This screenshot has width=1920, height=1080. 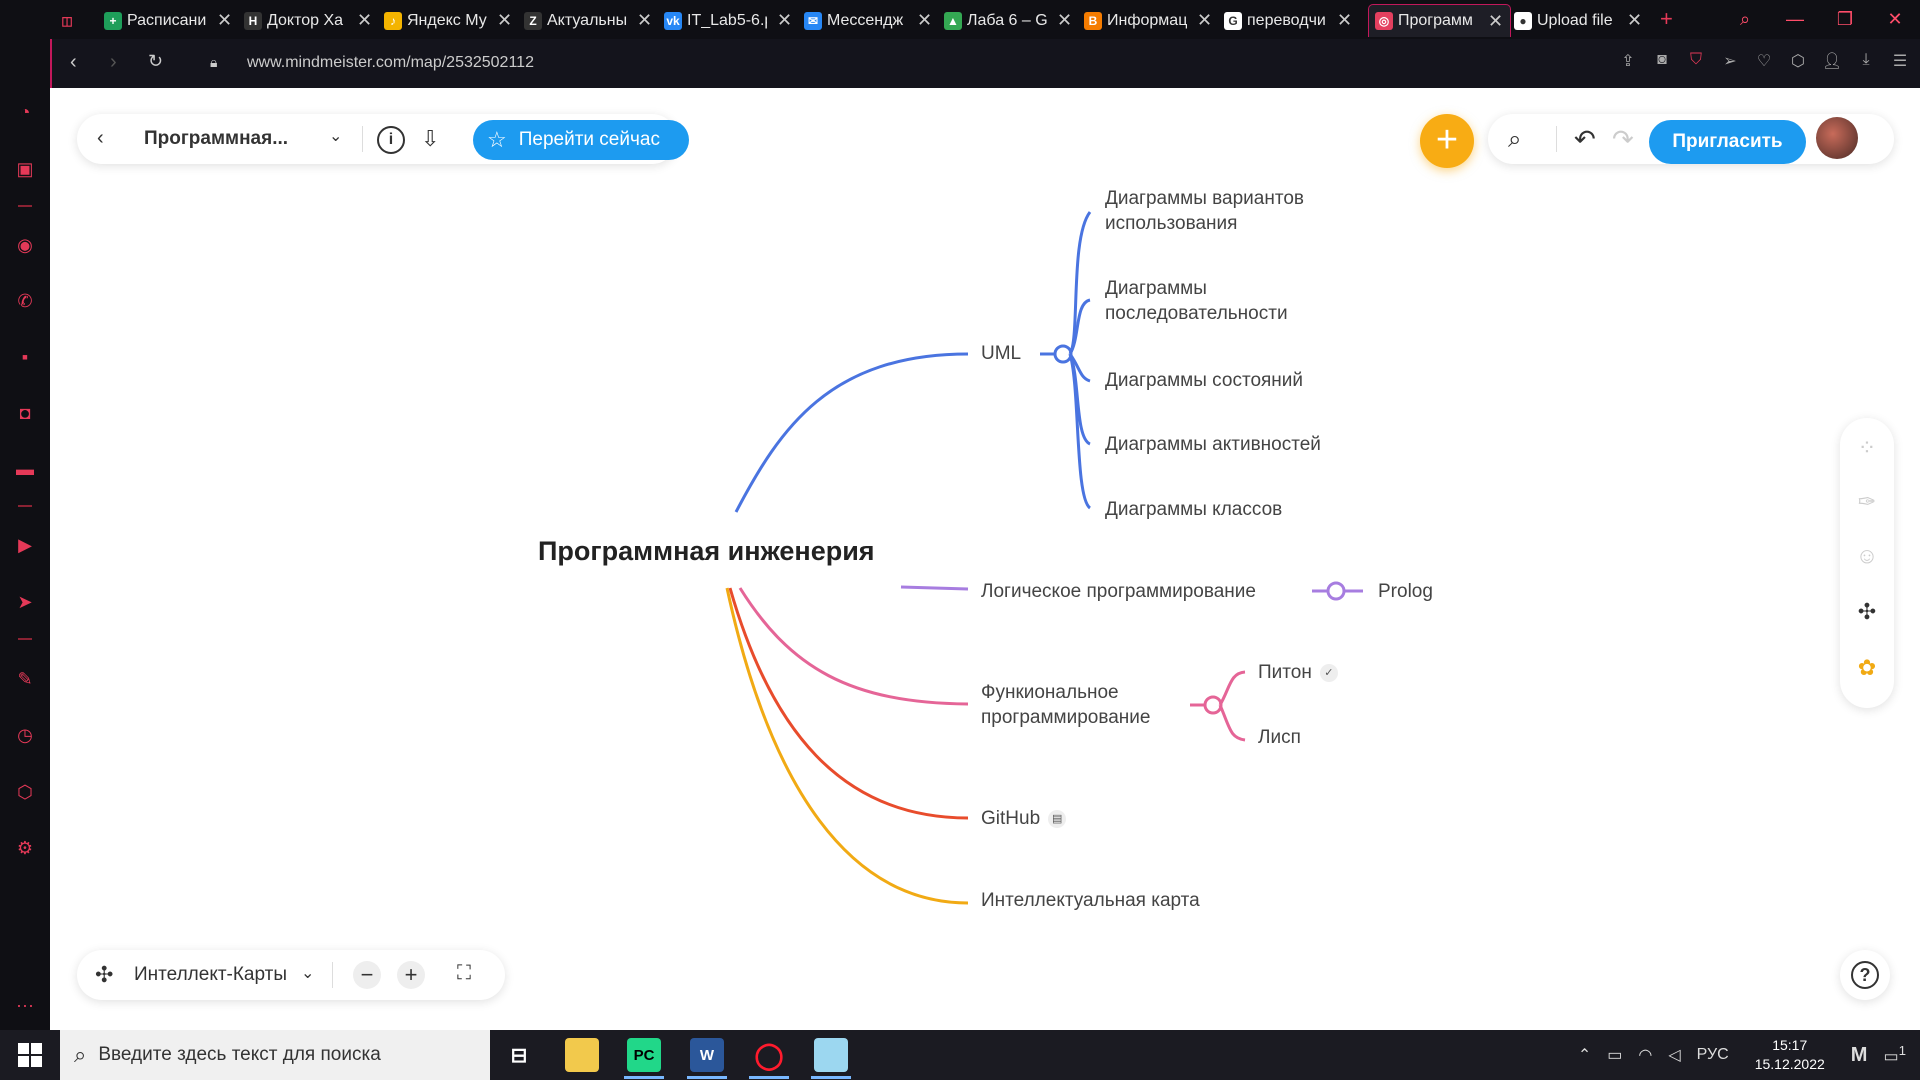 What do you see at coordinates (582, 1055) in the screenshot?
I see `file-explorer-icon` at bounding box center [582, 1055].